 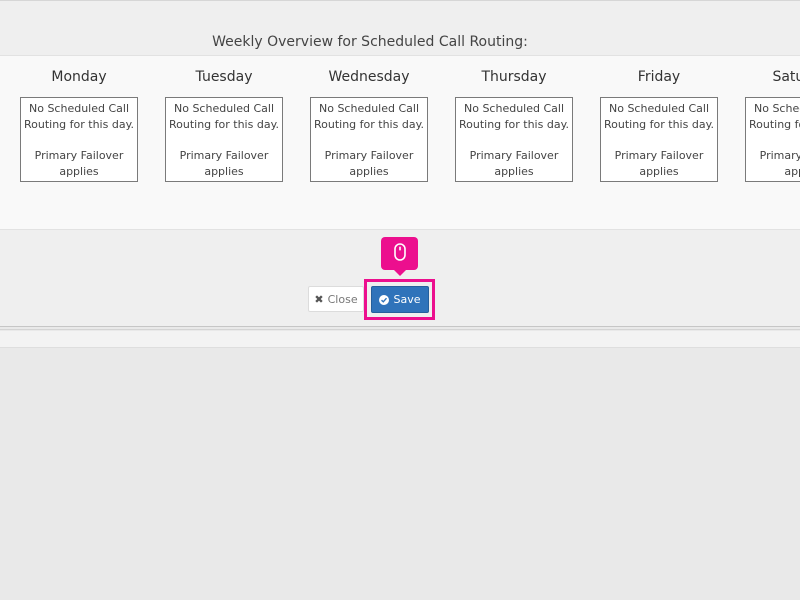 What do you see at coordinates (786, 77) in the screenshot?
I see `day-name: Saturday` at bounding box center [786, 77].